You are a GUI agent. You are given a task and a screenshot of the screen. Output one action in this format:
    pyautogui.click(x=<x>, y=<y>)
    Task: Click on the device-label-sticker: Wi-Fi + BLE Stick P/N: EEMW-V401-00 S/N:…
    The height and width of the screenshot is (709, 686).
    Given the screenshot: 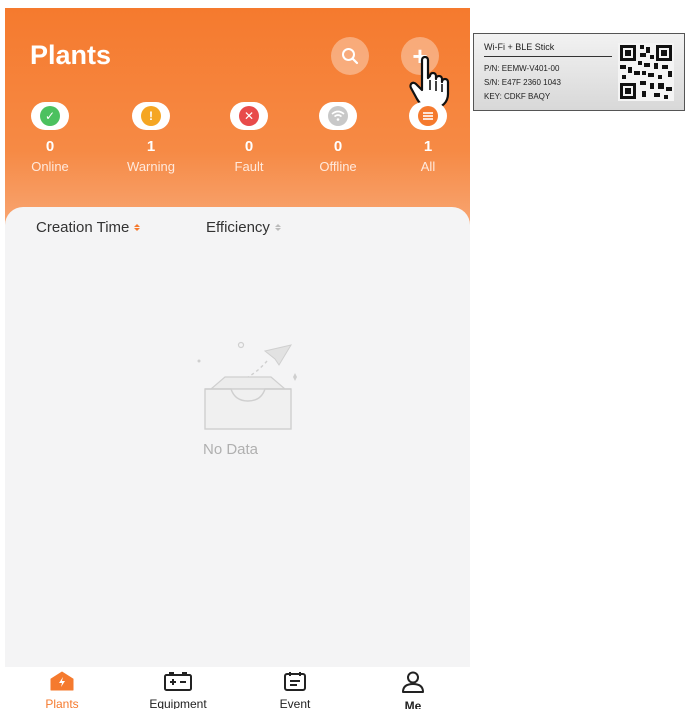 What is the action you would take?
    pyautogui.click(x=579, y=72)
    